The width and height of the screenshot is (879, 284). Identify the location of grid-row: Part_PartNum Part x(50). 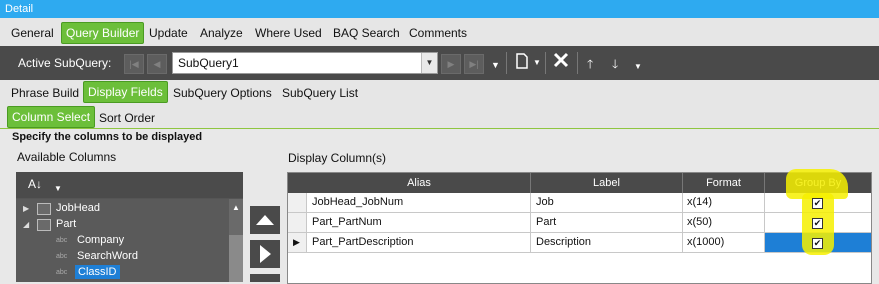
(579, 223).